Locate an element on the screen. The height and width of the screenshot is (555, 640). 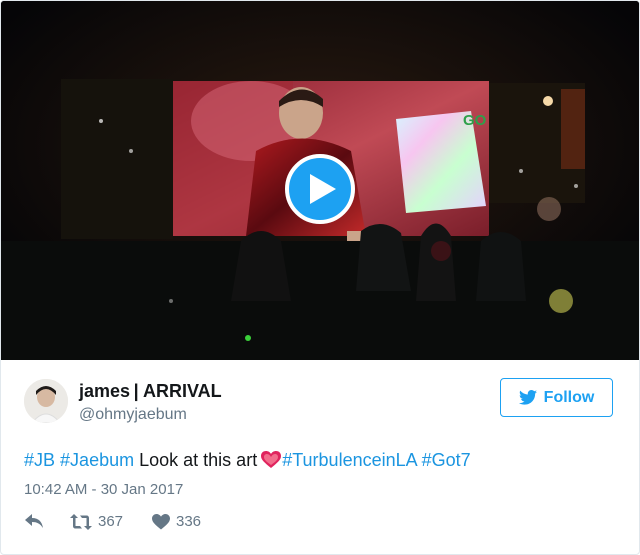
tweet-body-text: Look at this art is located at coordinates (198, 460).